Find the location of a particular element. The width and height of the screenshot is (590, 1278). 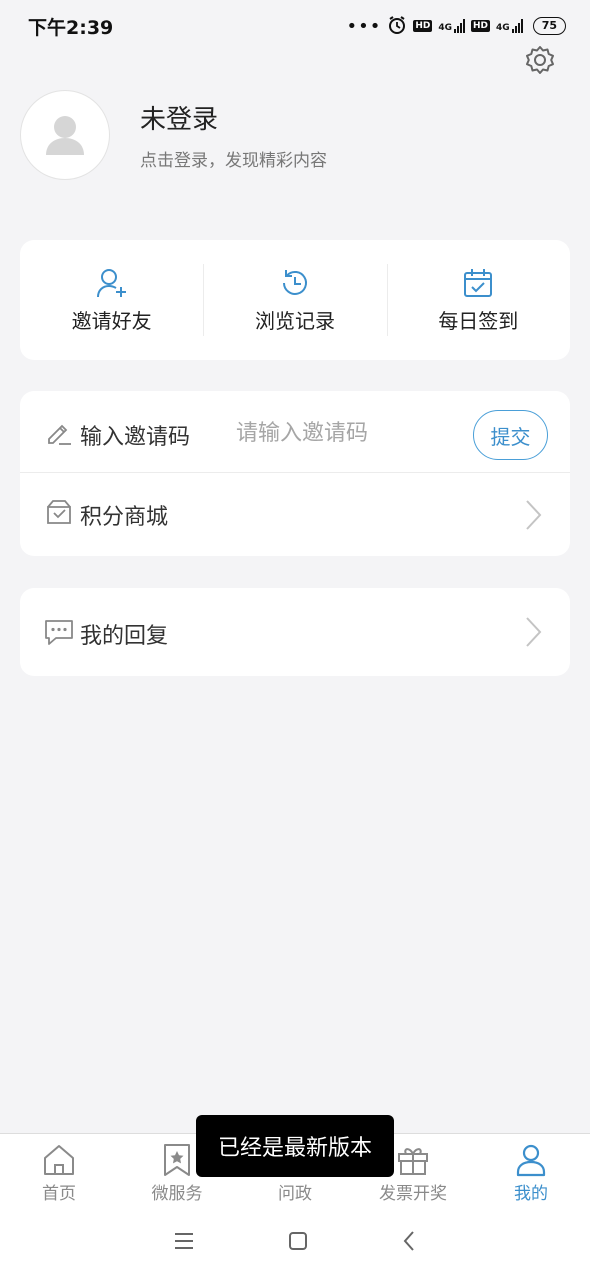

invite-code-row: 输入邀请码 提交 is located at coordinates (295, 432).